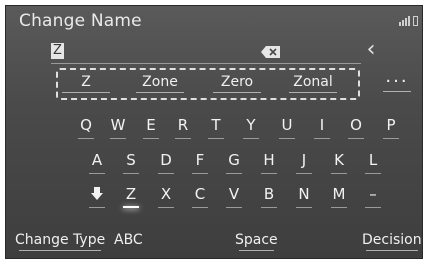 This screenshot has width=426, height=262. I want to click on key-a: A, so click(97, 161).